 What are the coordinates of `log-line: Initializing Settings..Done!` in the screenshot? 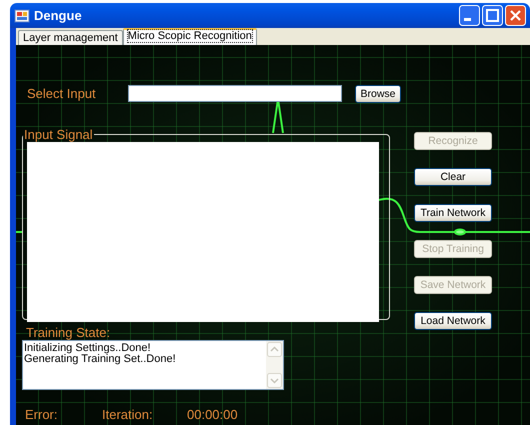 It's located at (88, 348).